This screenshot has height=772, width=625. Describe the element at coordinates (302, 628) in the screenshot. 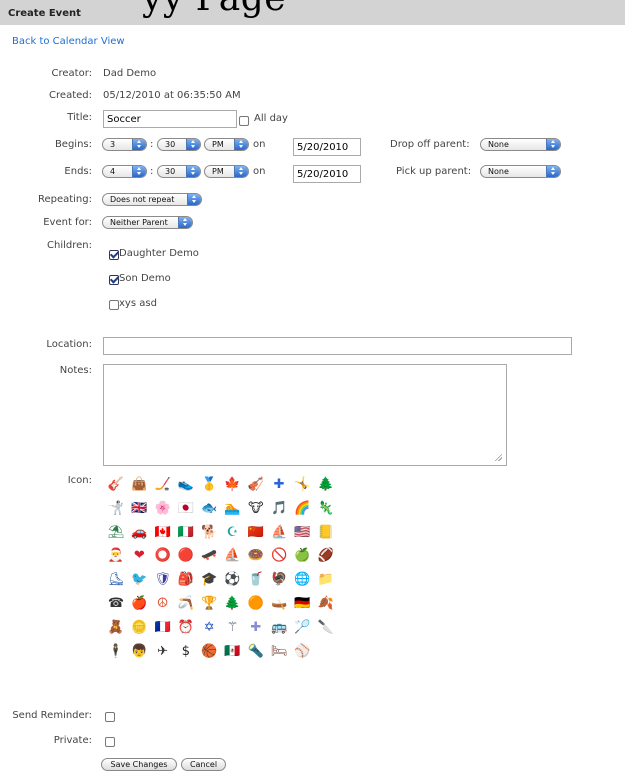

I see `icon-option: 🏸` at that location.